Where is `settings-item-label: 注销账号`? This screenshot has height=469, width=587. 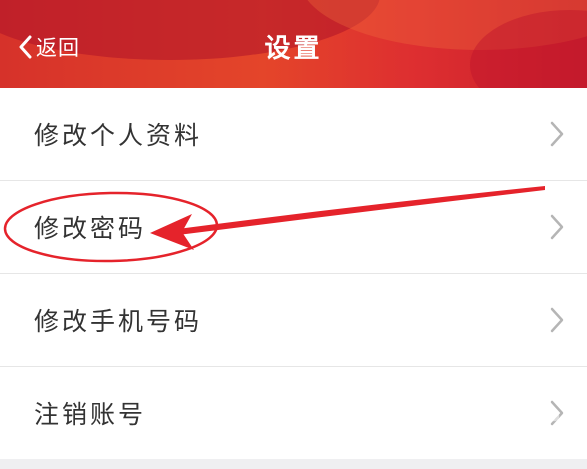
settings-item-label: 注销账号 is located at coordinates (90, 414).